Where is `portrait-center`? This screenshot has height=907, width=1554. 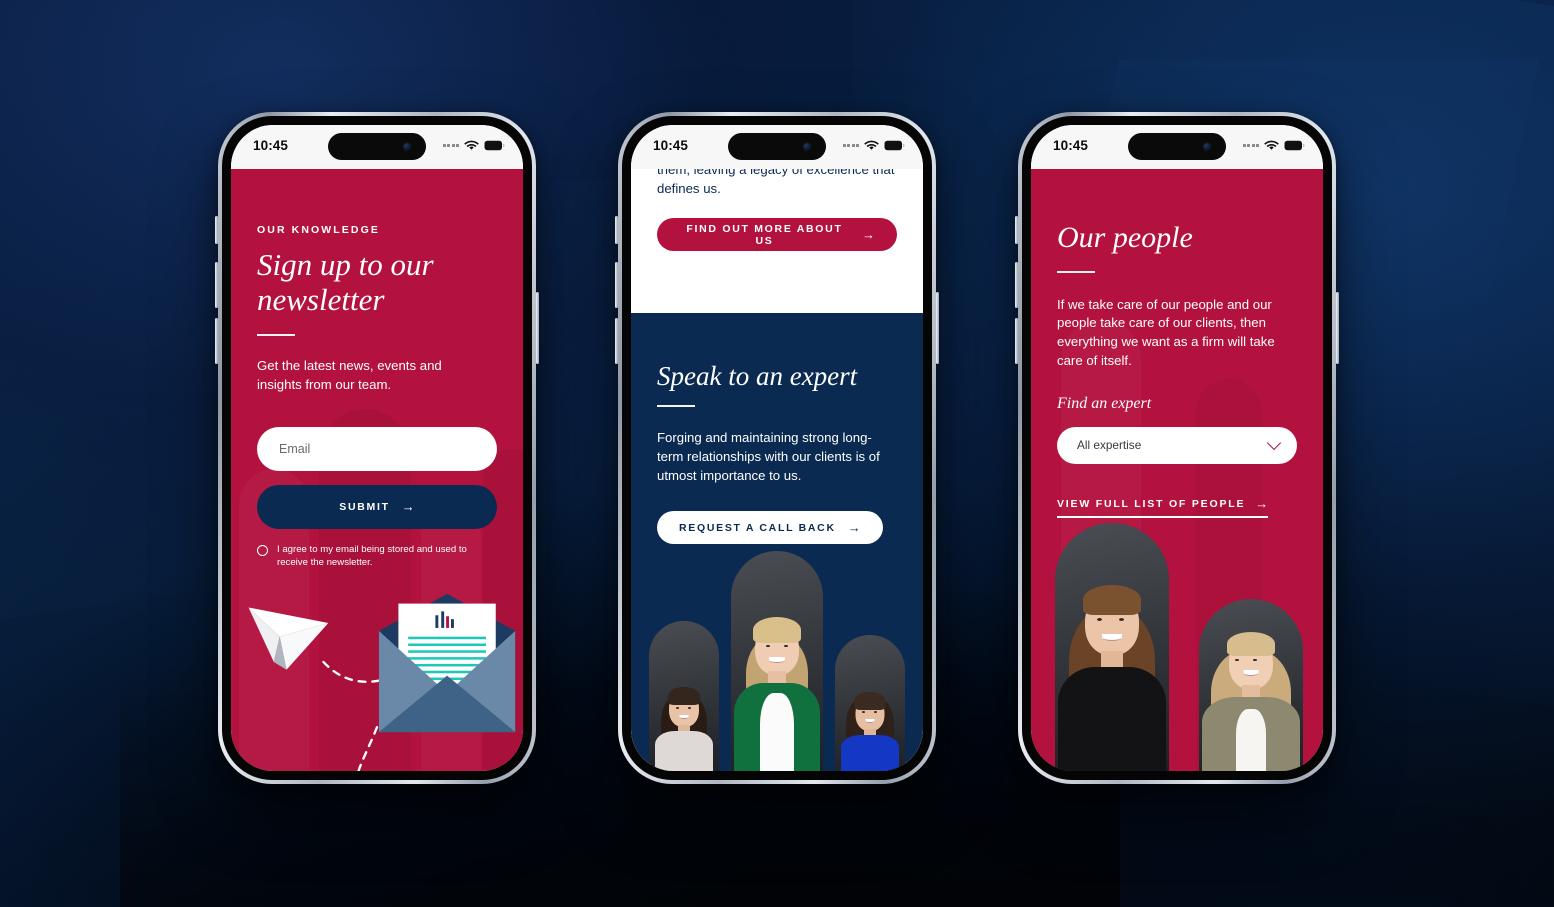 portrait-center is located at coordinates (777, 661).